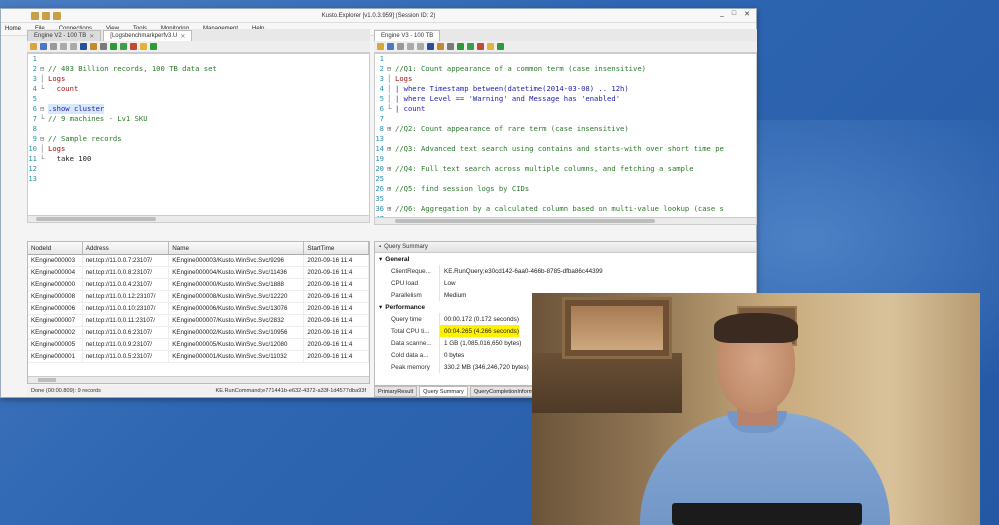 This screenshot has height=525, width=999. What do you see at coordinates (55, 320) in the screenshot?
I see `table-cell: KEngine000007` at bounding box center [55, 320].